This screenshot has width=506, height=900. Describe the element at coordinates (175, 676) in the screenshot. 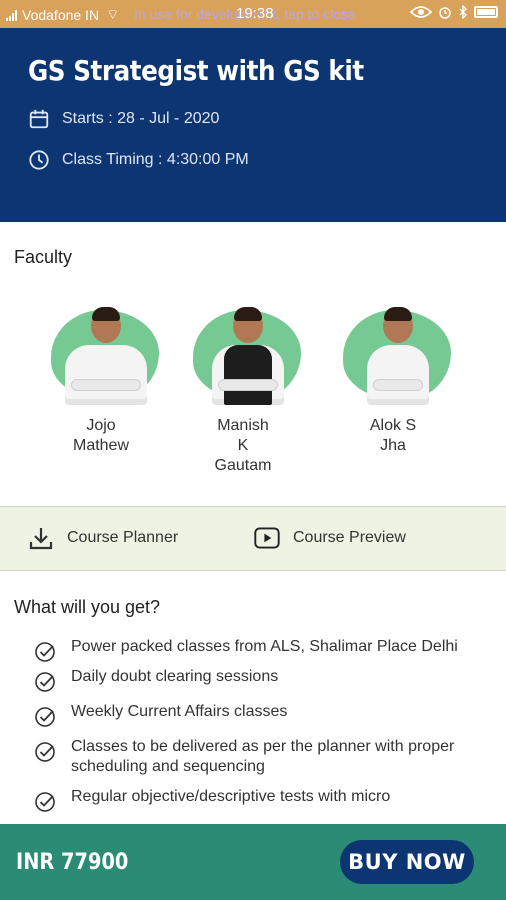

I see `benefit-text: Daily doubt clearing sessions` at that location.